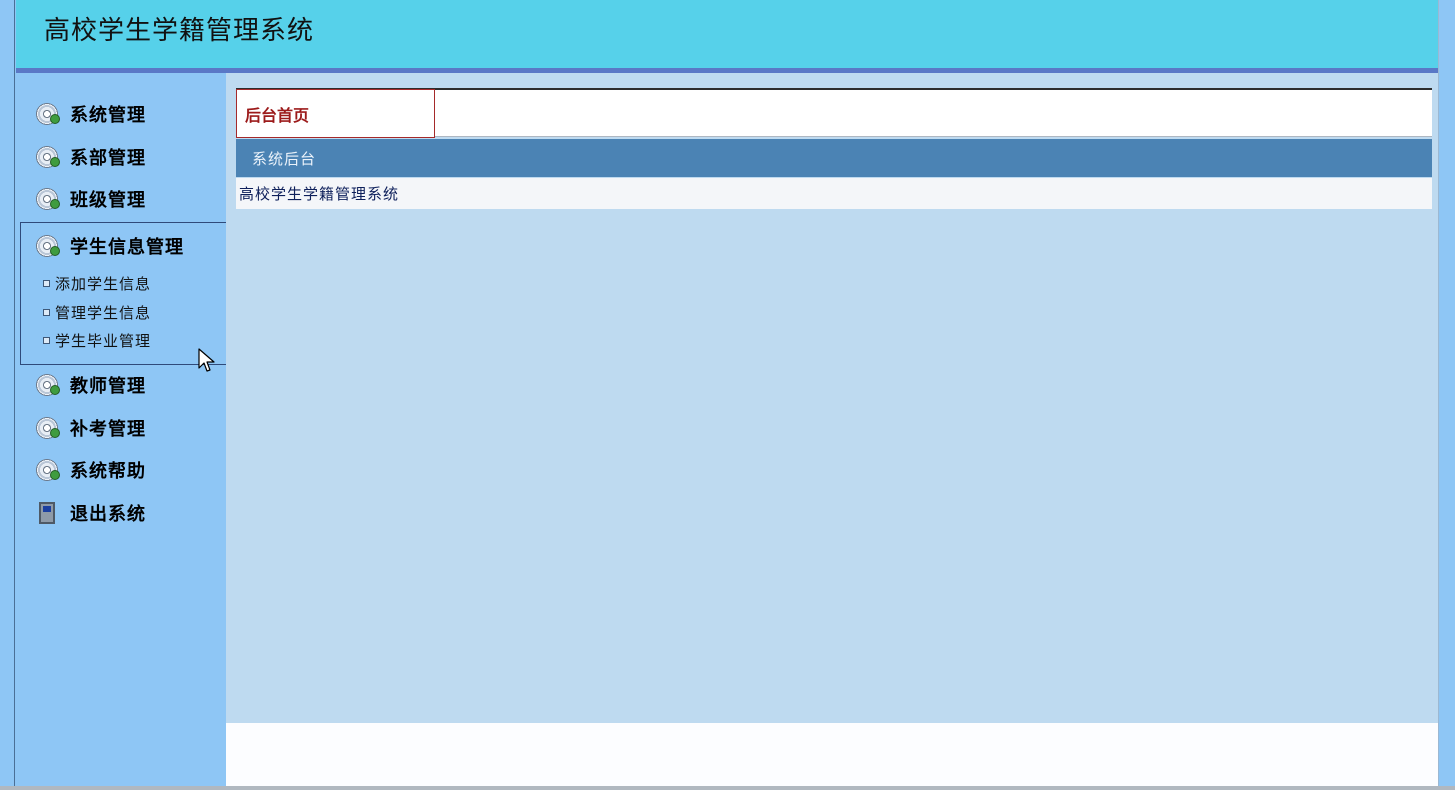 The width and height of the screenshot is (1455, 790). What do you see at coordinates (103, 340) in the screenshot?
I see `submenu-item-label: 学生毕业管理` at bounding box center [103, 340].